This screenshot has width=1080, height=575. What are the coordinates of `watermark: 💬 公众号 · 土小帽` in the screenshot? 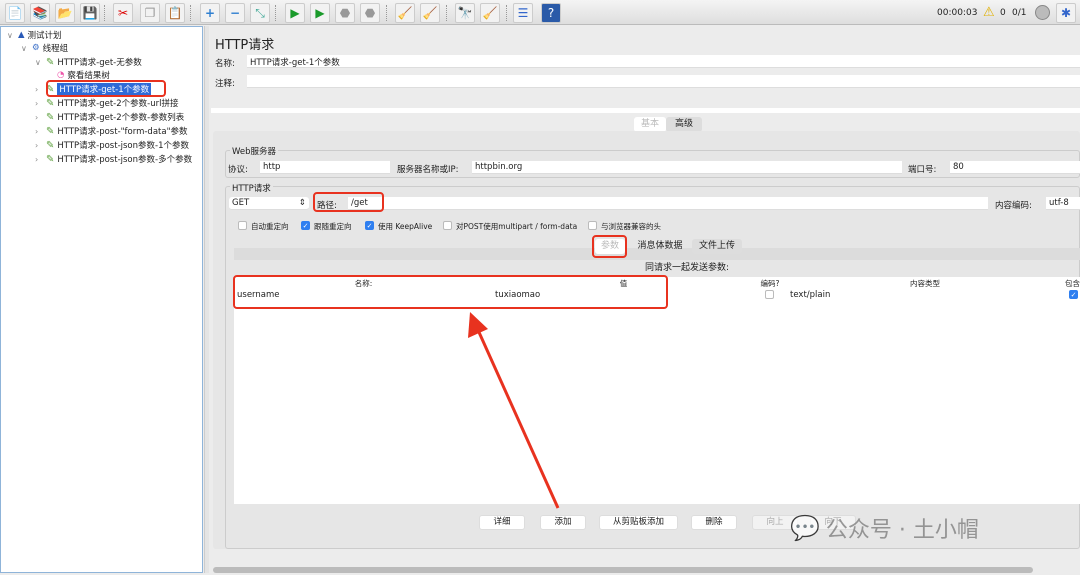 It's located at (884, 528).